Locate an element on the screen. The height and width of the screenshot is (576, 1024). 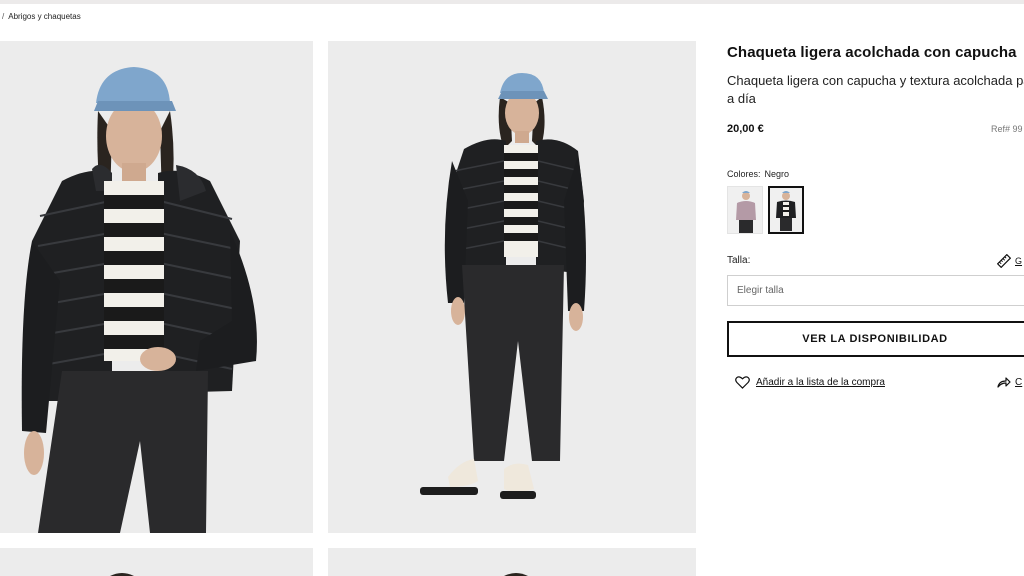
heart-icon is located at coordinates (742, 382).